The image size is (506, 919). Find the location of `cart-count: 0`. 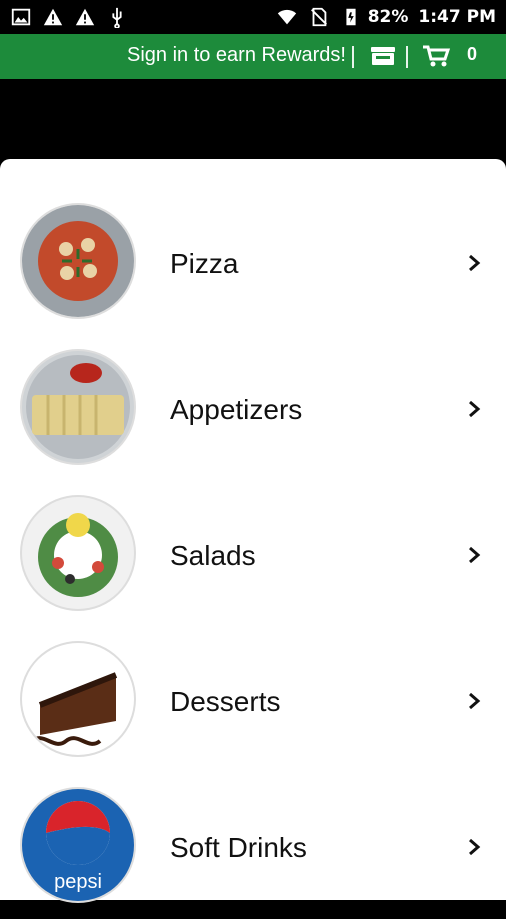

cart-count: 0 is located at coordinates (471, 54).